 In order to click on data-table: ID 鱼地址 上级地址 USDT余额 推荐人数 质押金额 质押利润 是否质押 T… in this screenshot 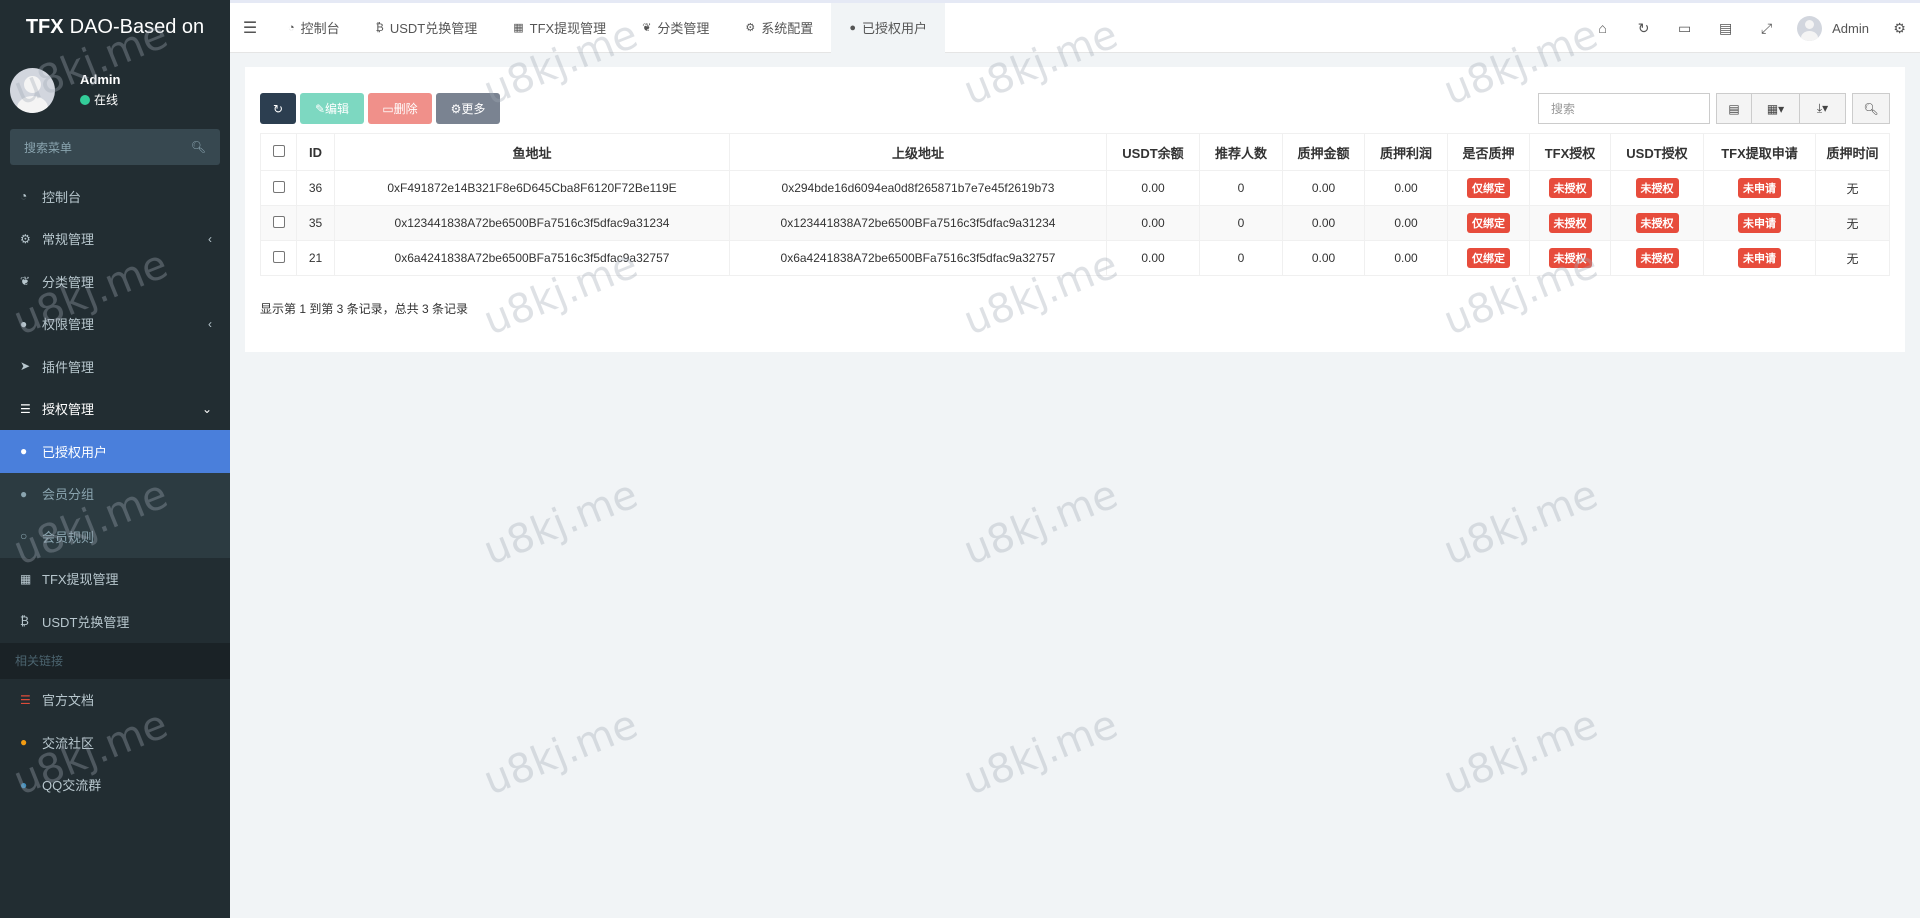, I will do `click(1075, 204)`.